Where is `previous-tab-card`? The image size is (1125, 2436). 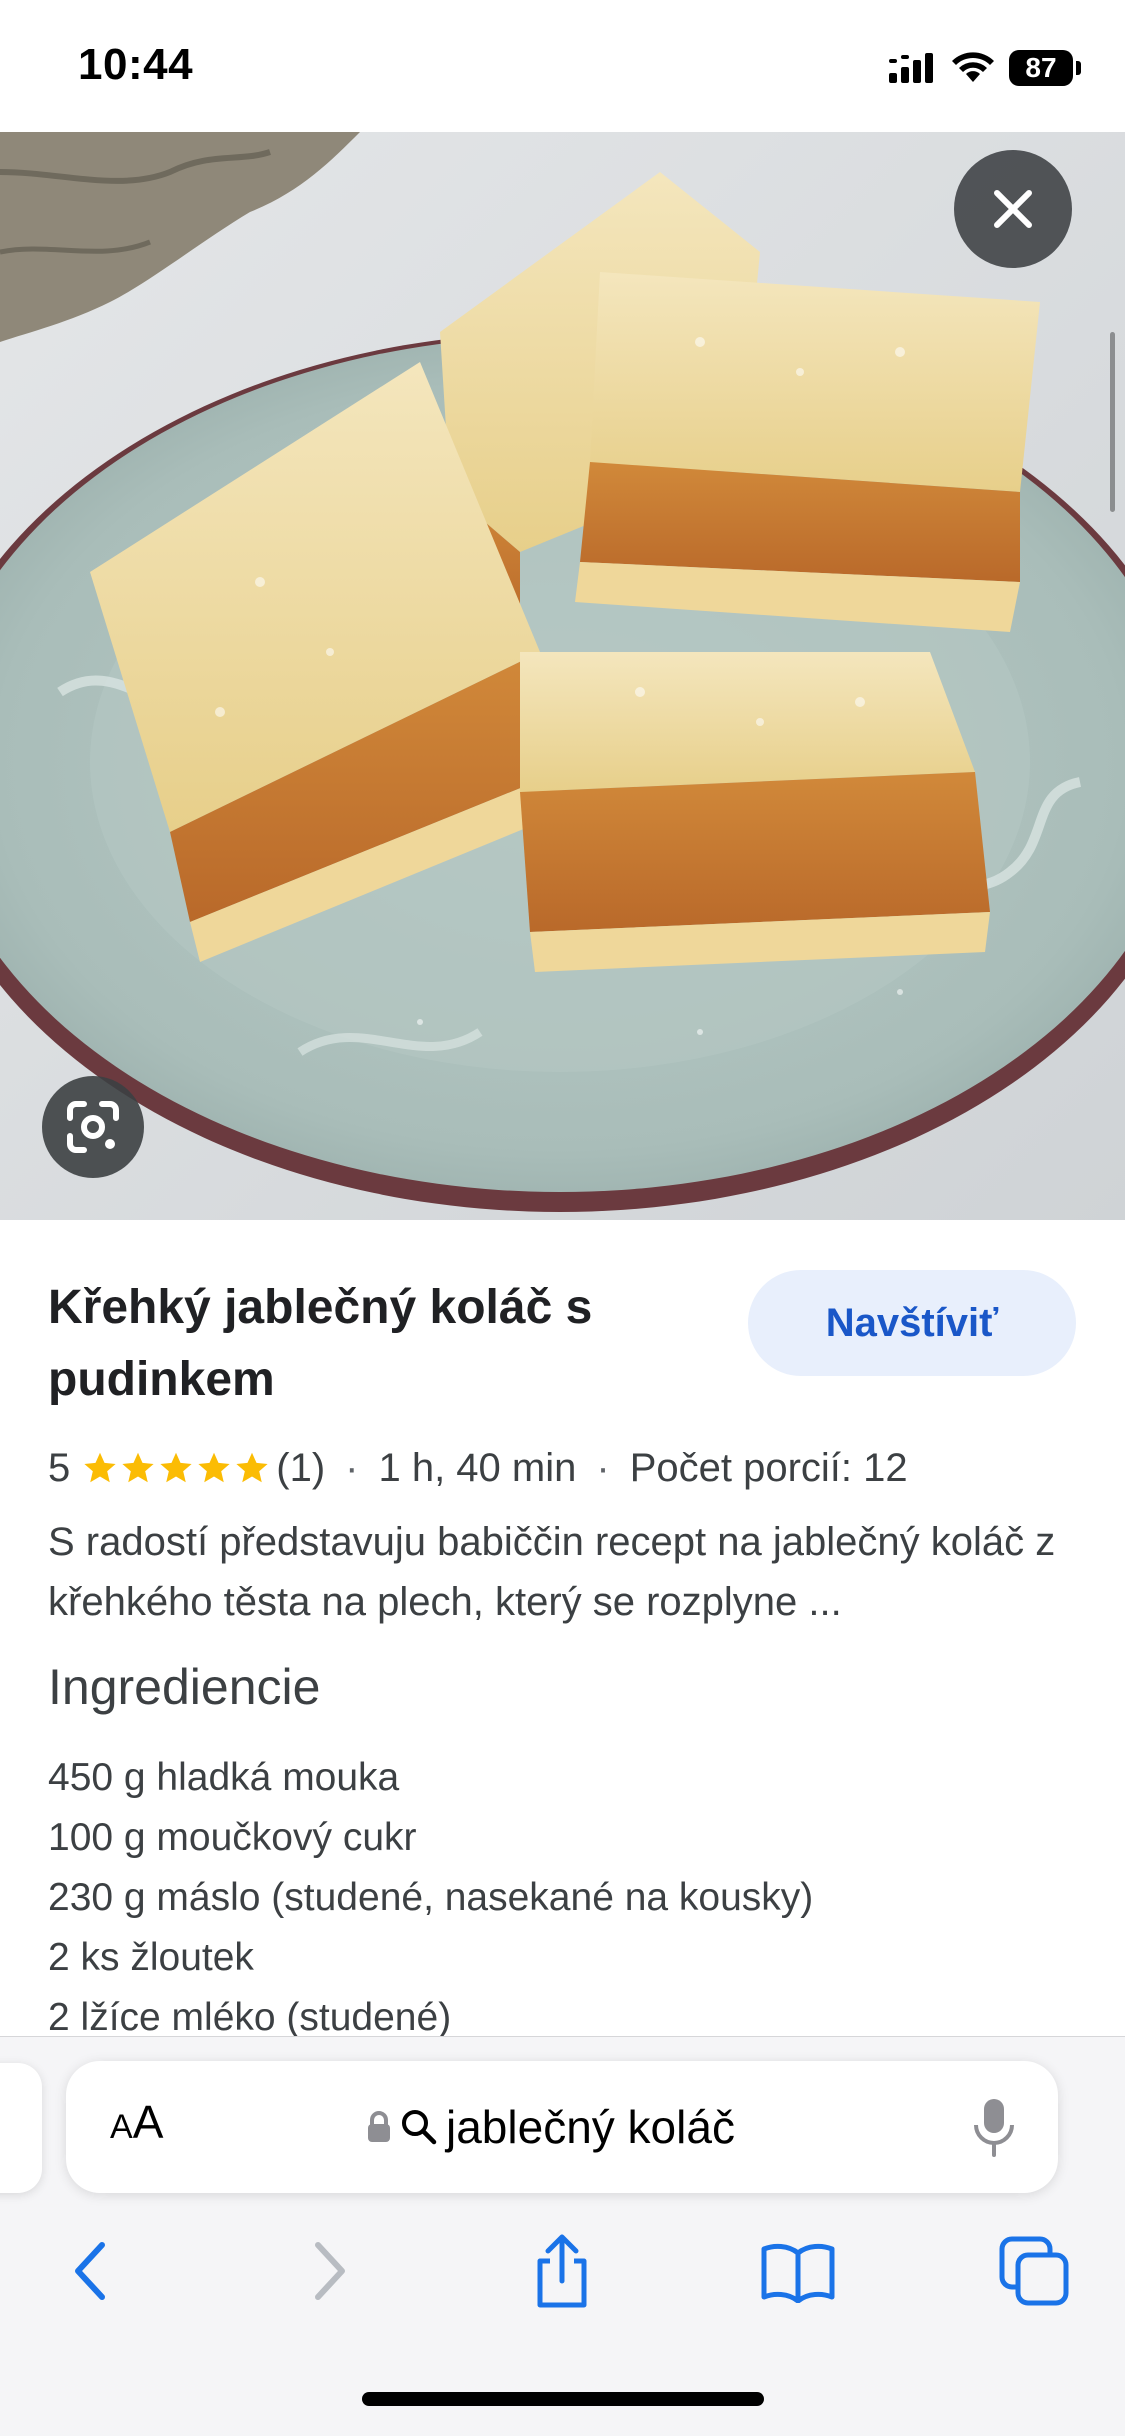 previous-tab-card is located at coordinates (21, 2128).